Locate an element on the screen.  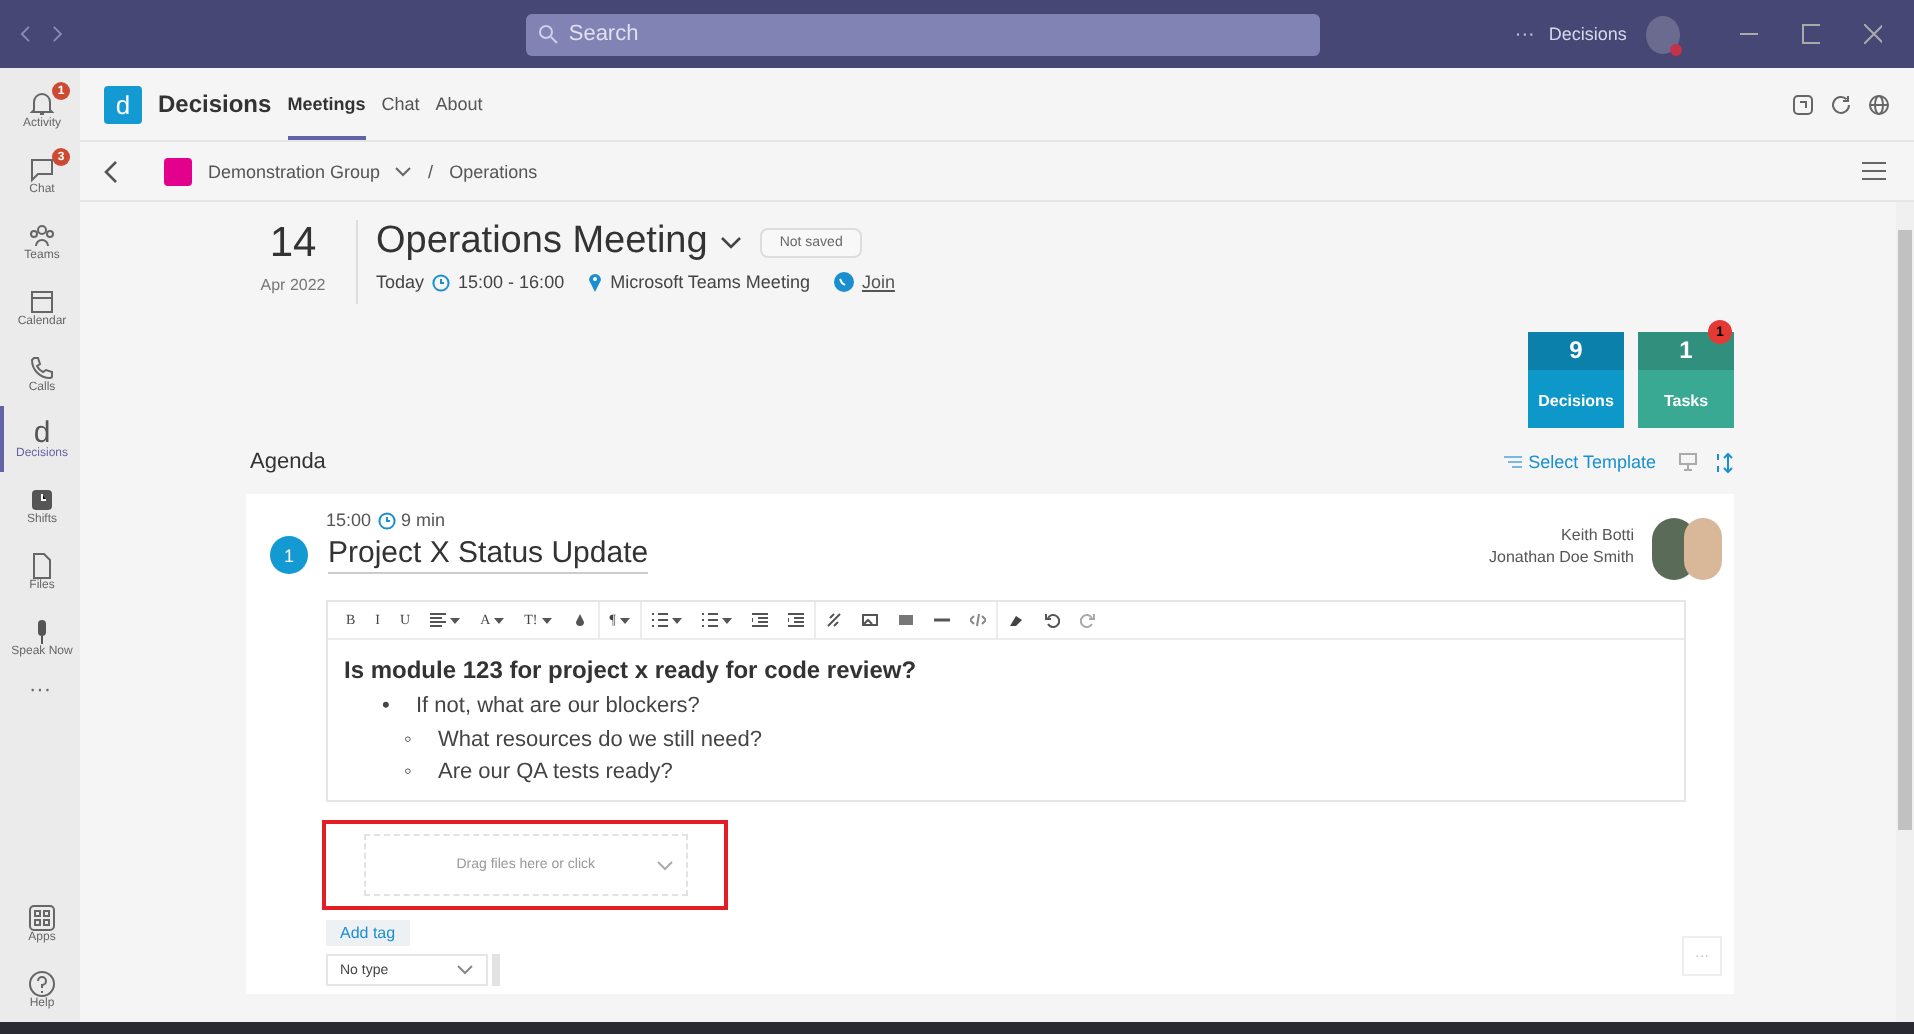
tab: Meetings is located at coordinates (326, 104).